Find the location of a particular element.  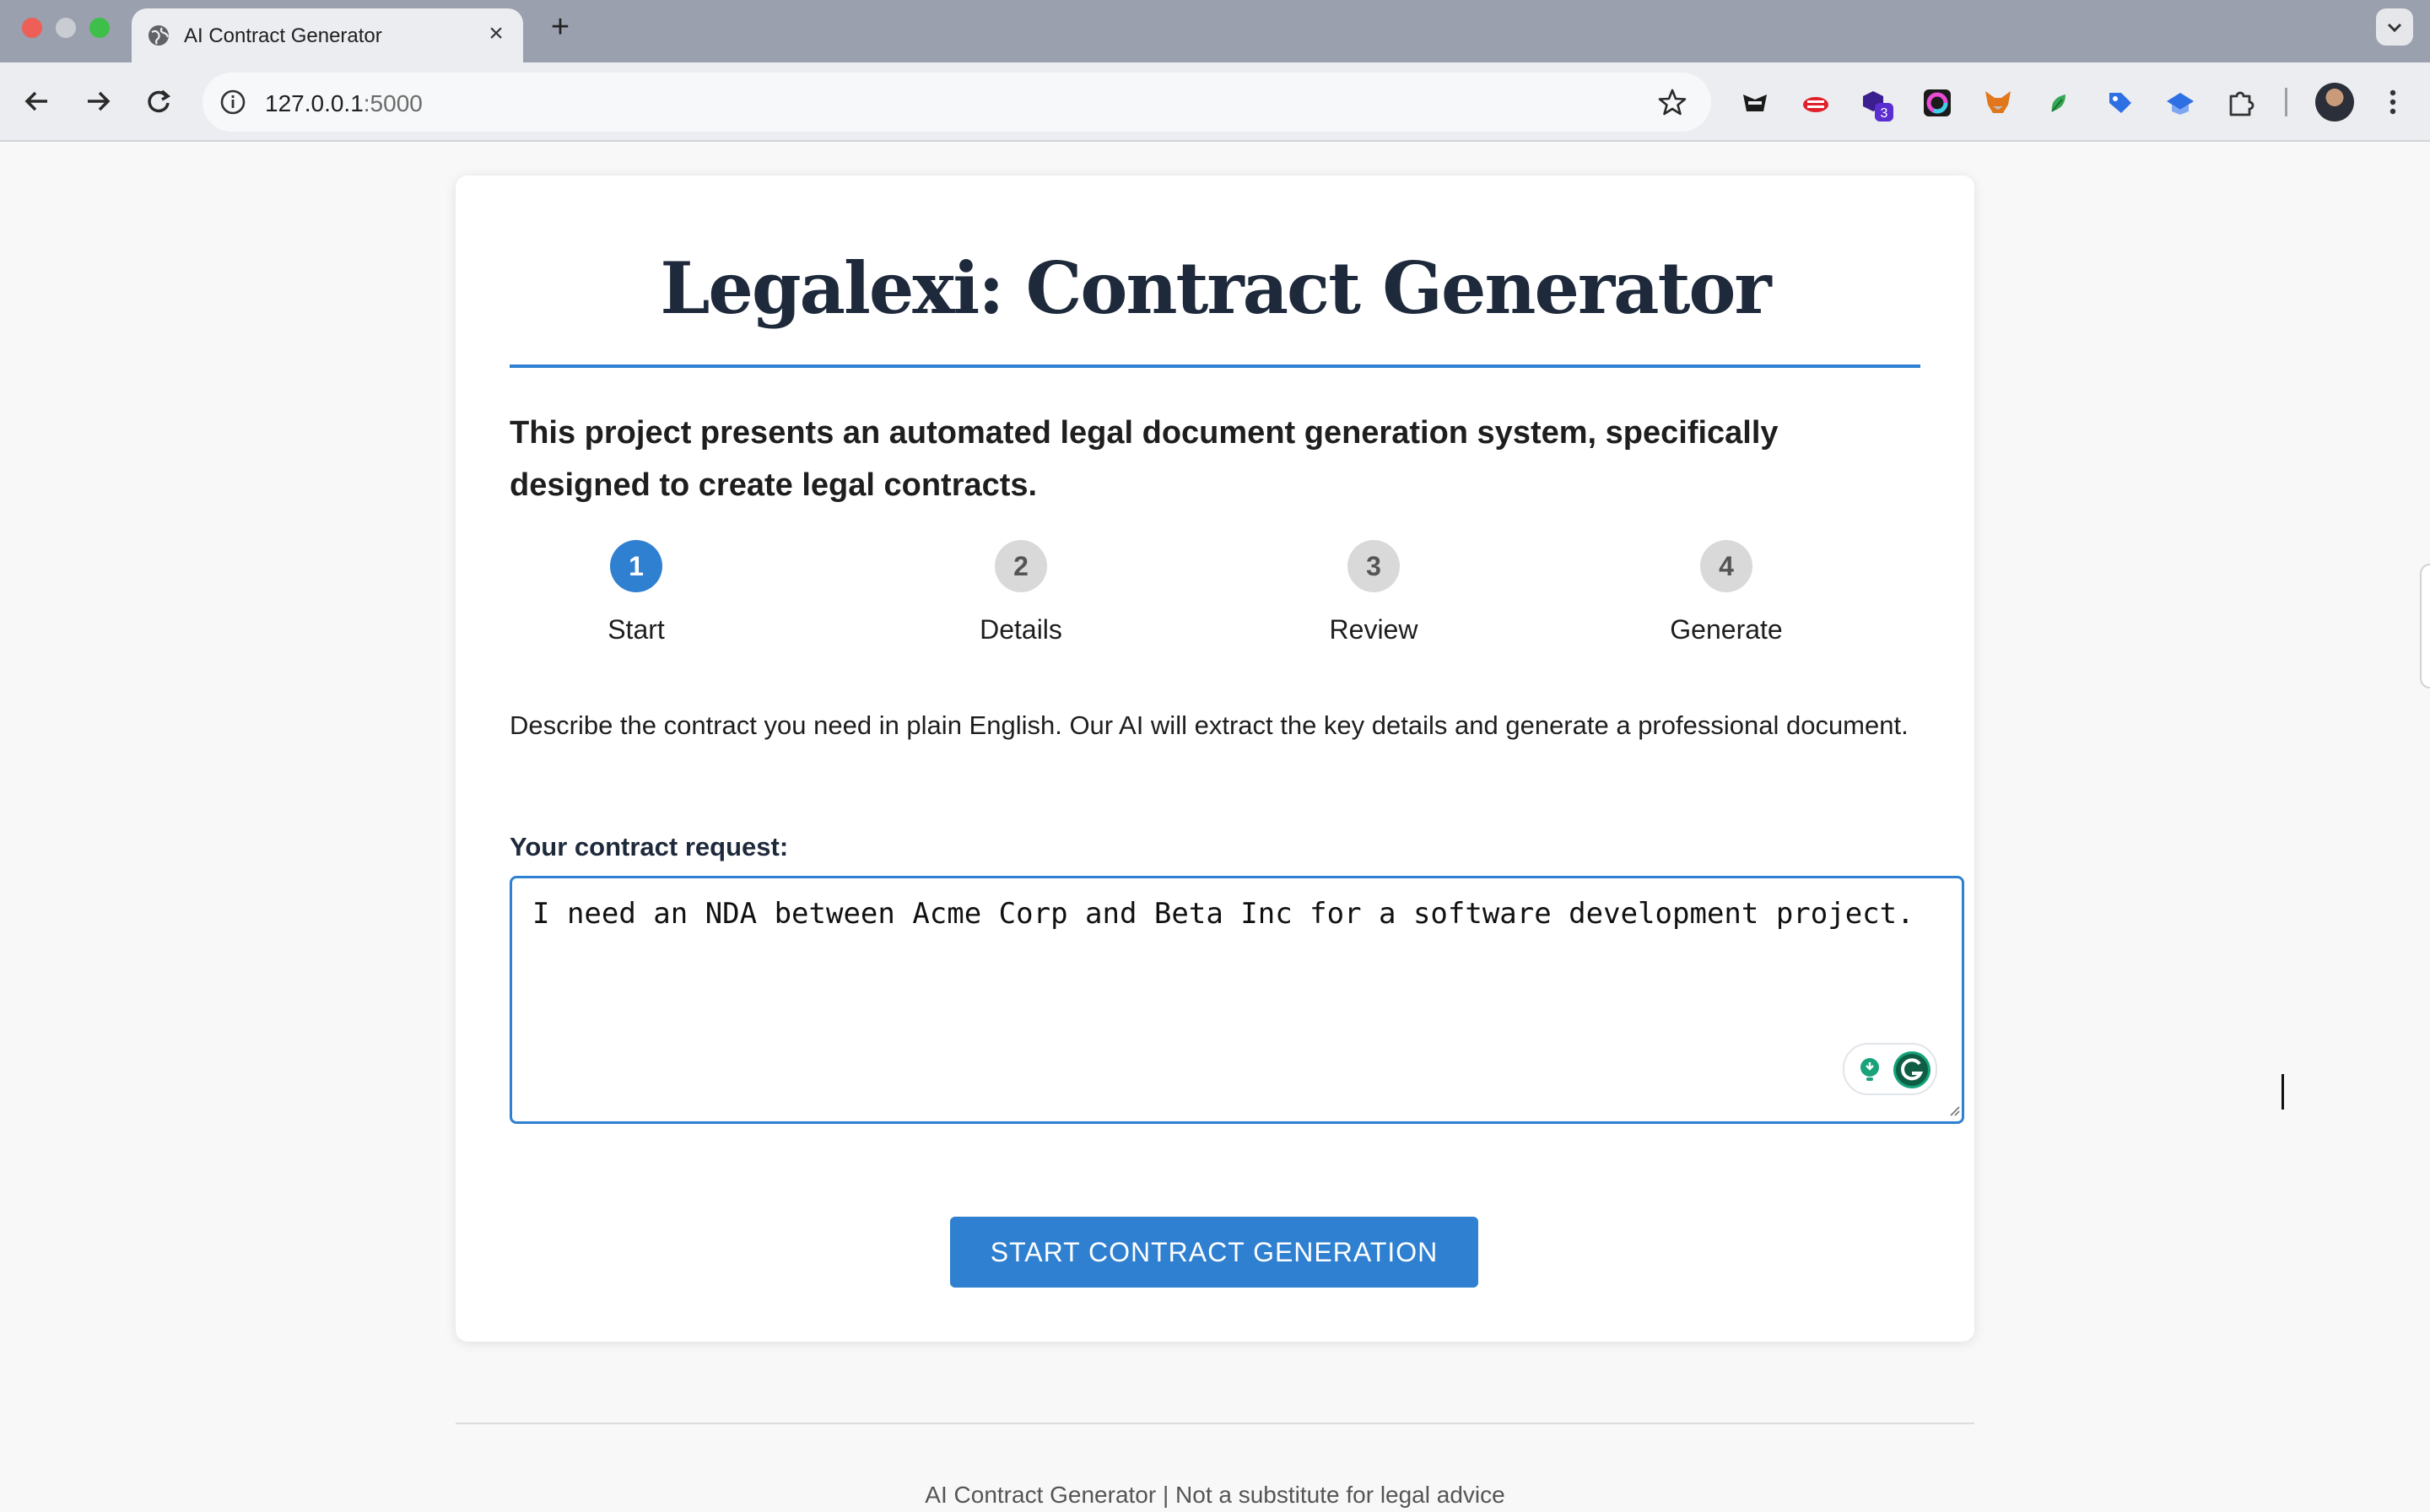

address-bar: 127.0.0.1:5000 is located at coordinates (956, 102).